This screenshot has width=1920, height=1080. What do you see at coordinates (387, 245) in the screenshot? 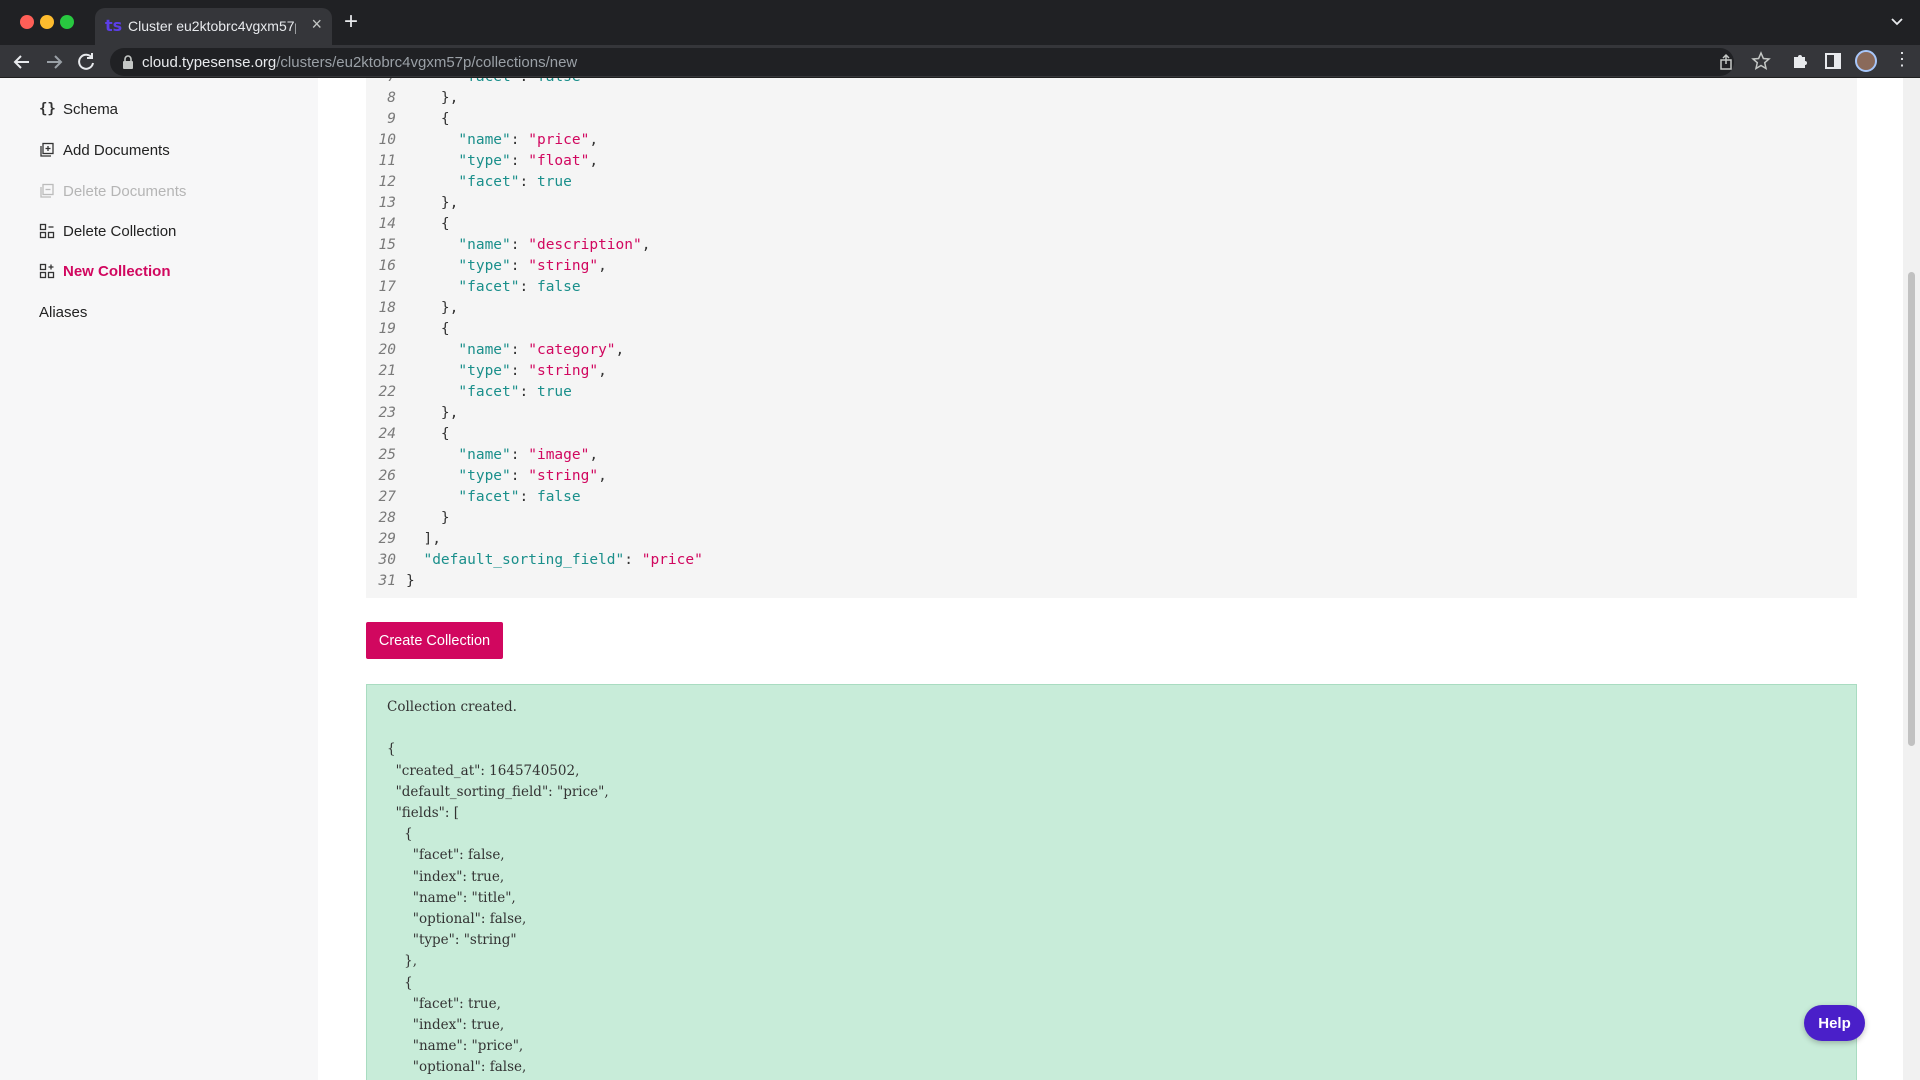
I see `line-number: 15` at bounding box center [387, 245].